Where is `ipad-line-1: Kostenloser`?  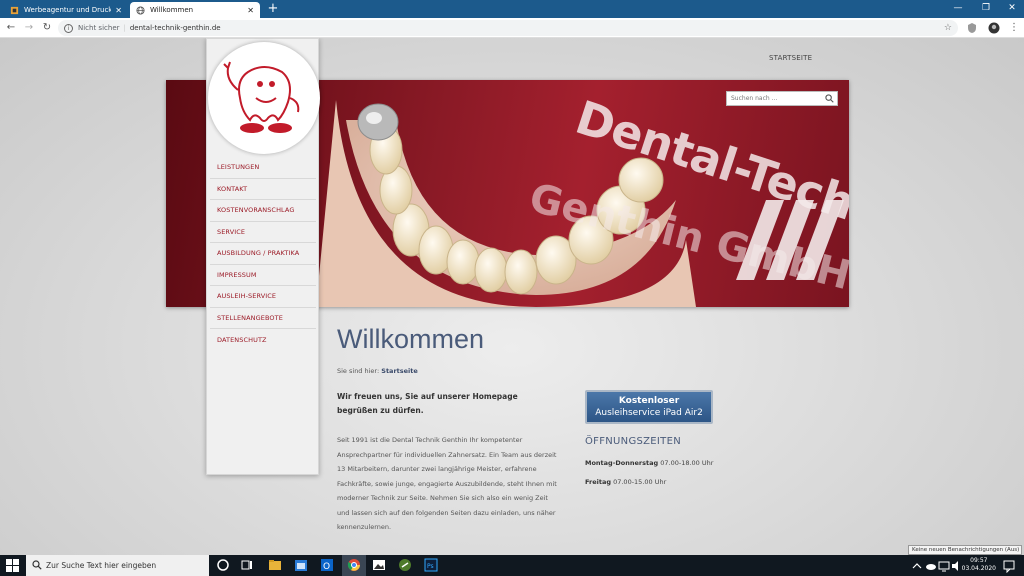
ipad-line-1: Kostenloser is located at coordinates (649, 401).